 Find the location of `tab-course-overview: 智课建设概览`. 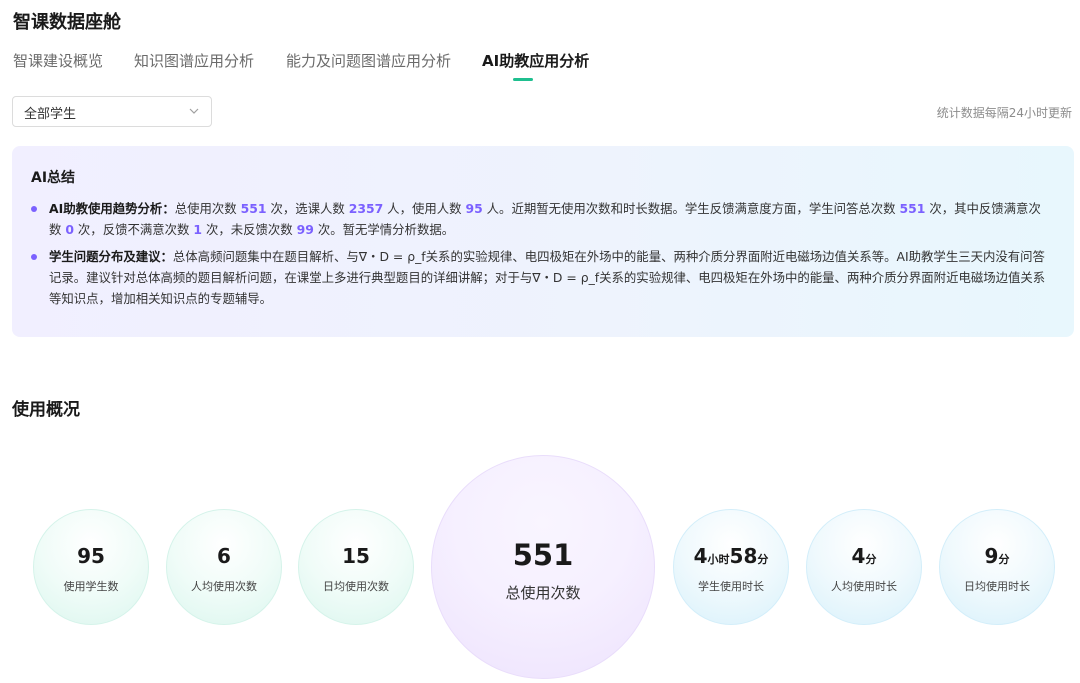

tab-course-overview: 智课建设概览 is located at coordinates (58, 60).